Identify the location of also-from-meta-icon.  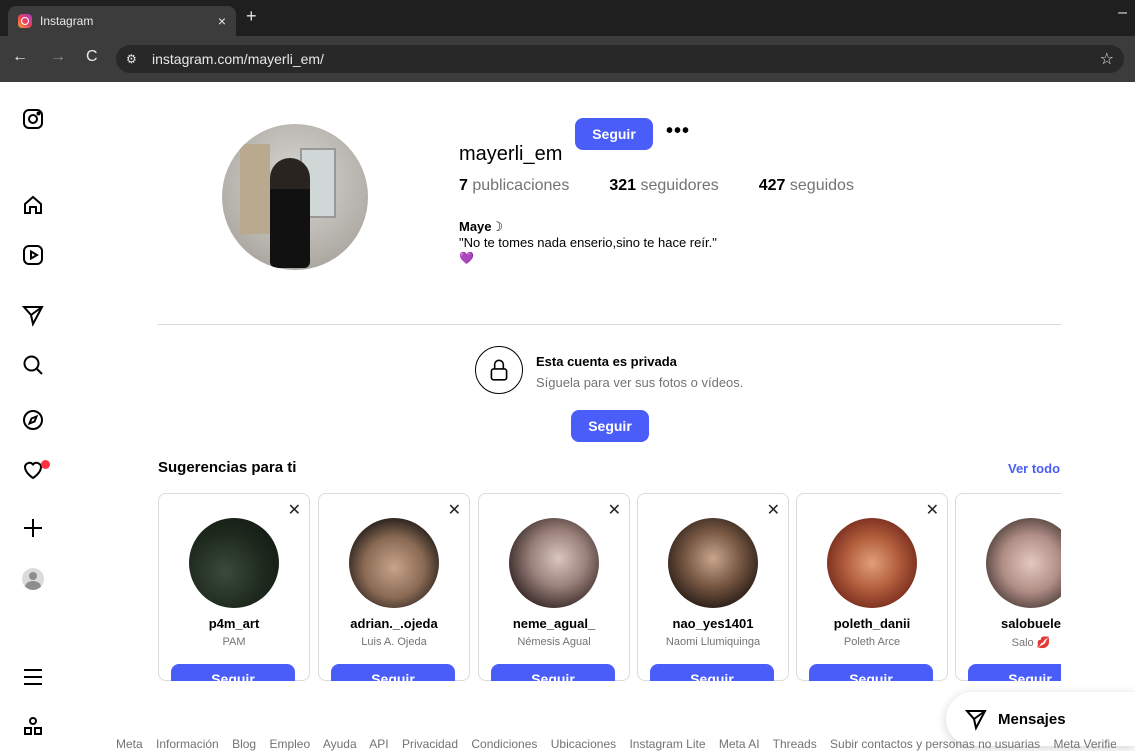
(33, 727).